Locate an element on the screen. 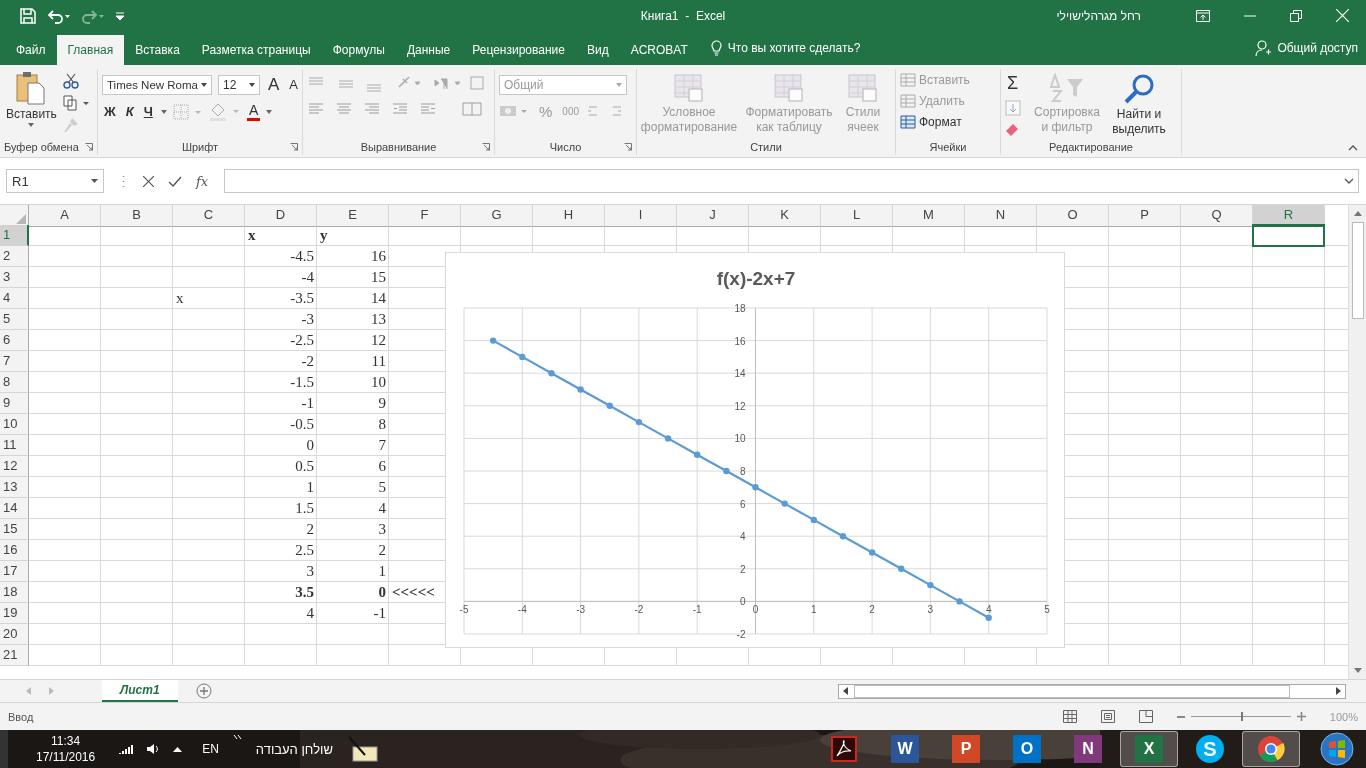  column-header: C is located at coordinates (209, 216).